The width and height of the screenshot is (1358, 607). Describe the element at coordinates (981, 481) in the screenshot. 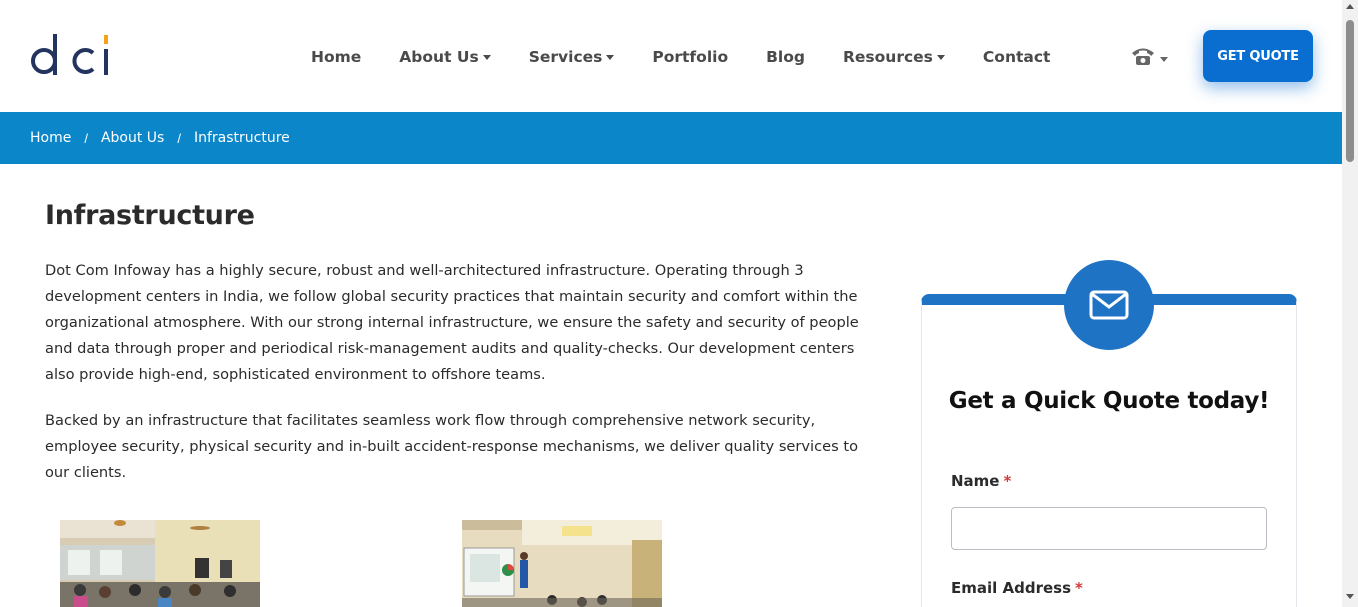

I see `name-label: Name *` at that location.